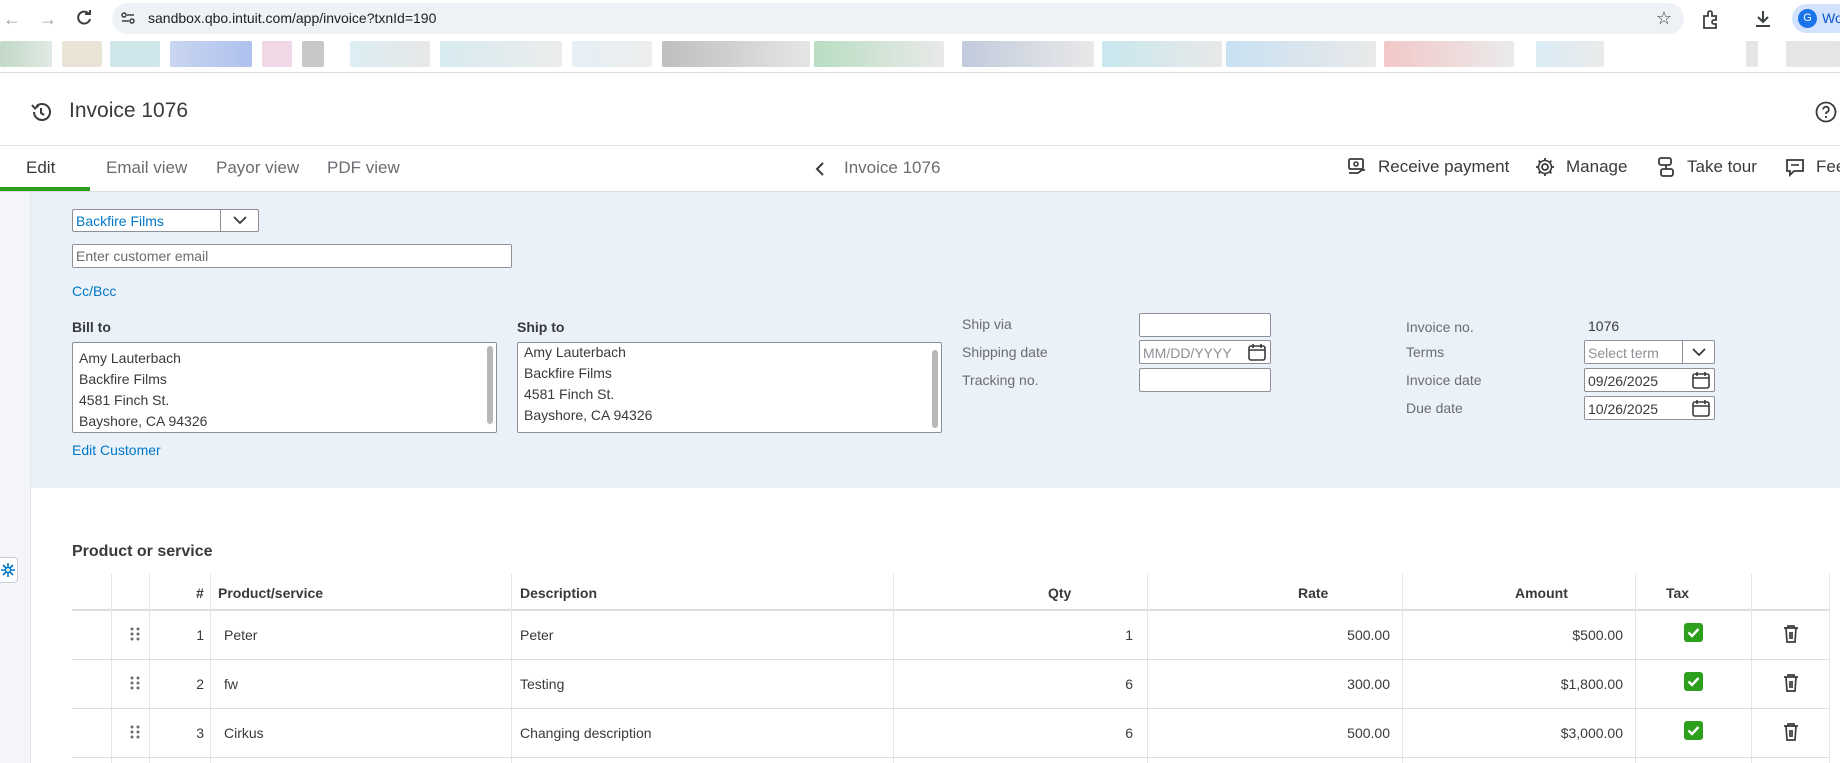 The width and height of the screenshot is (1840, 763). What do you see at coordinates (292, 256) in the screenshot?
I see `customer-email-field` at bounding box center [292, 256].